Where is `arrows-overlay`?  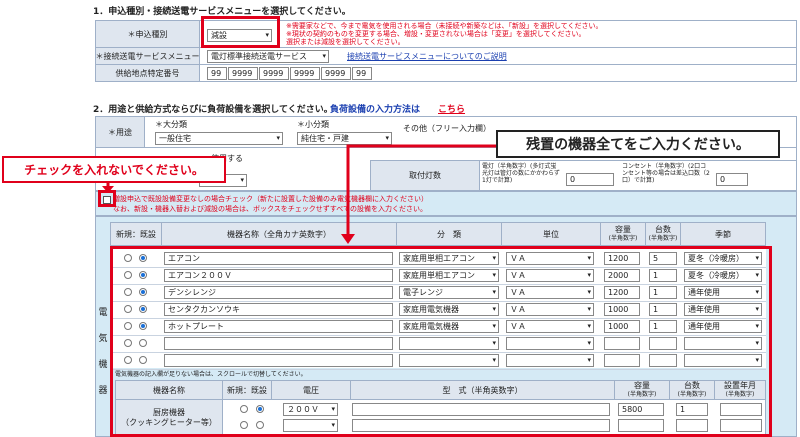
arrows-overlay is located at coordinates (299, 194).